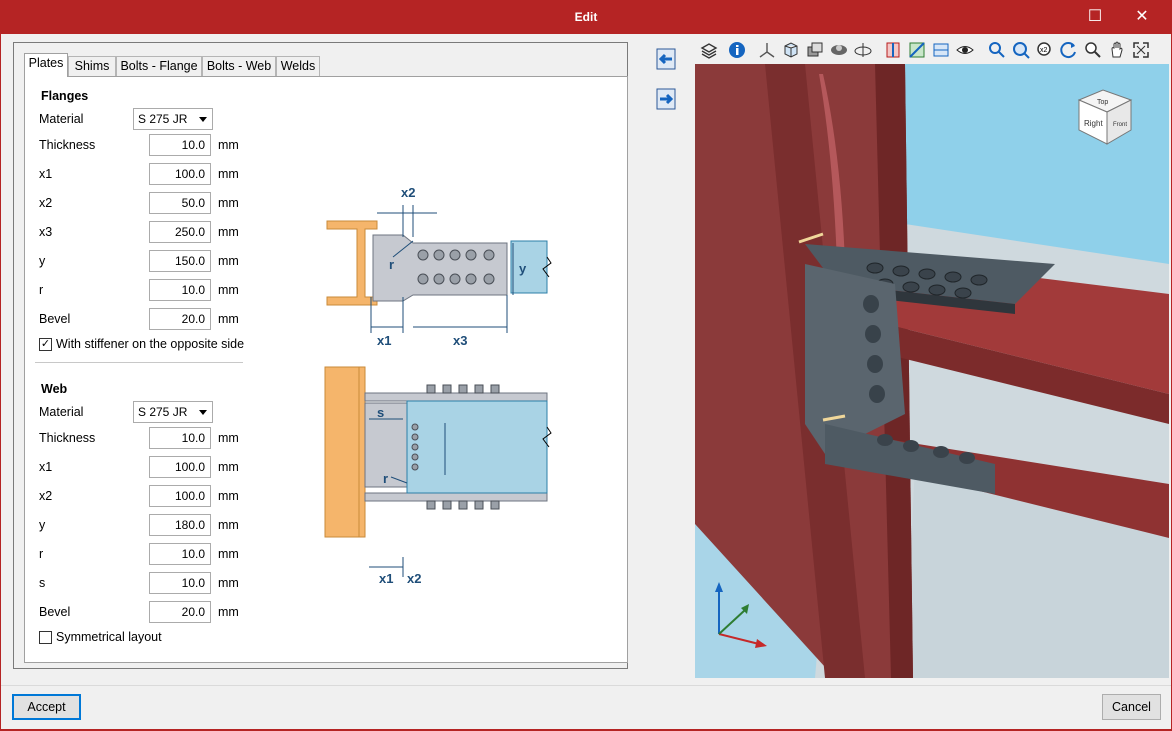 Image resolution: width=1172 pixels, height=731 pixels. Describe the element at coordinates (767, 50) in the screenshot. I see `axes-icon` at that location.